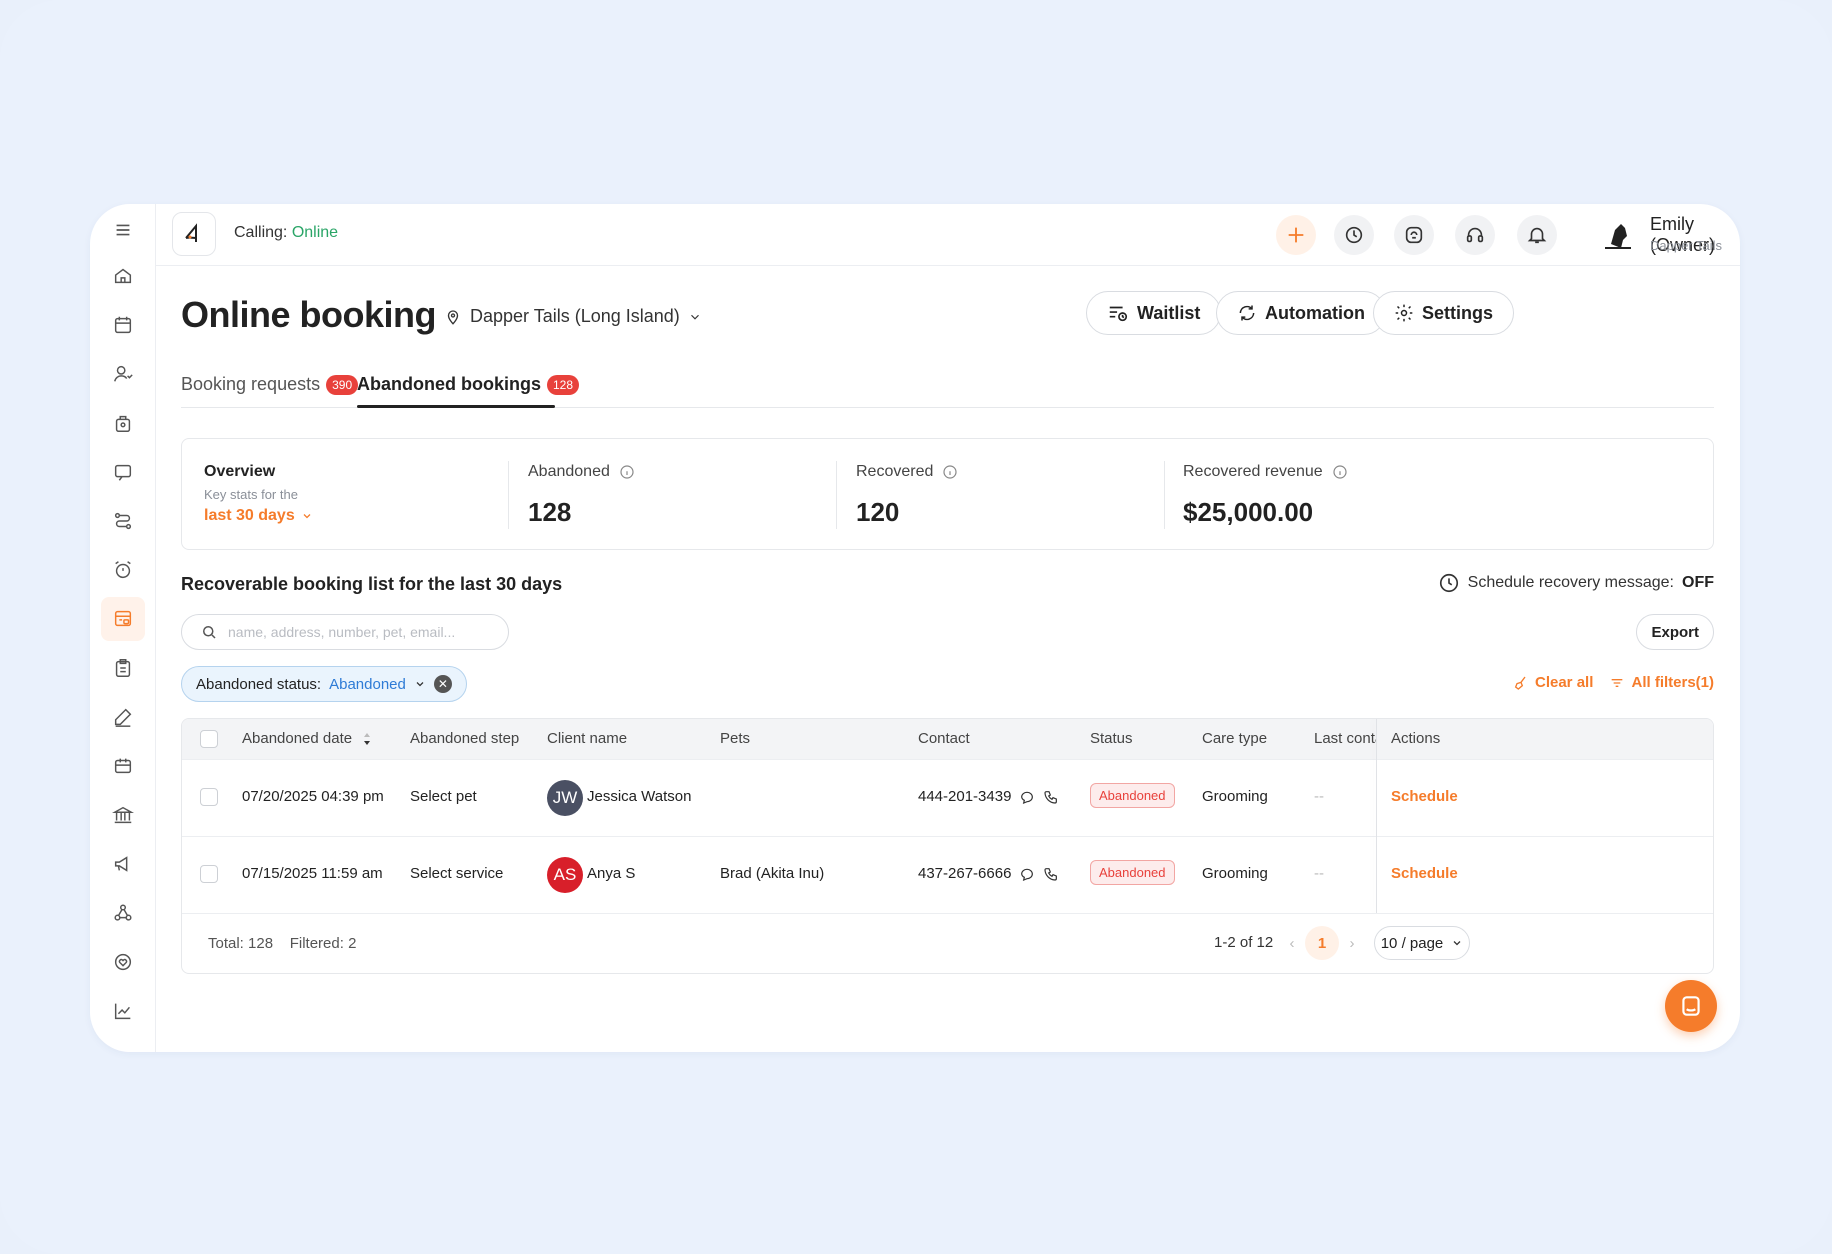 This screenshot has height=1254, width=1832. I want to click on settings-label: Settings, so click(1458, 312).